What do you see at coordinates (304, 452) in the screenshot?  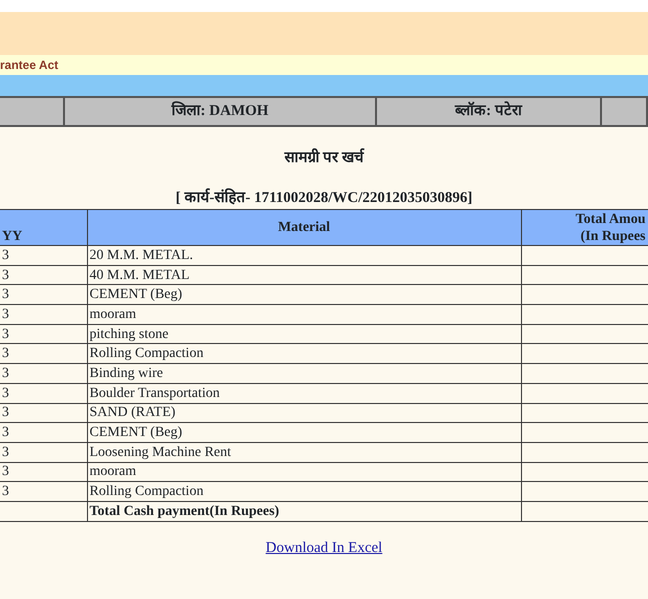 I see `table-cell: Loosening Machine Rent` at bounding box center [304, 452].